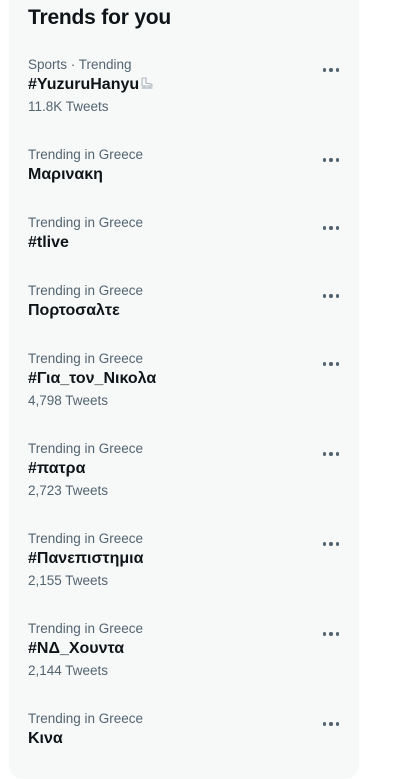 The image size is (415, 779). I want to click on trend-name: Μαρινακη, so click(65, 174).